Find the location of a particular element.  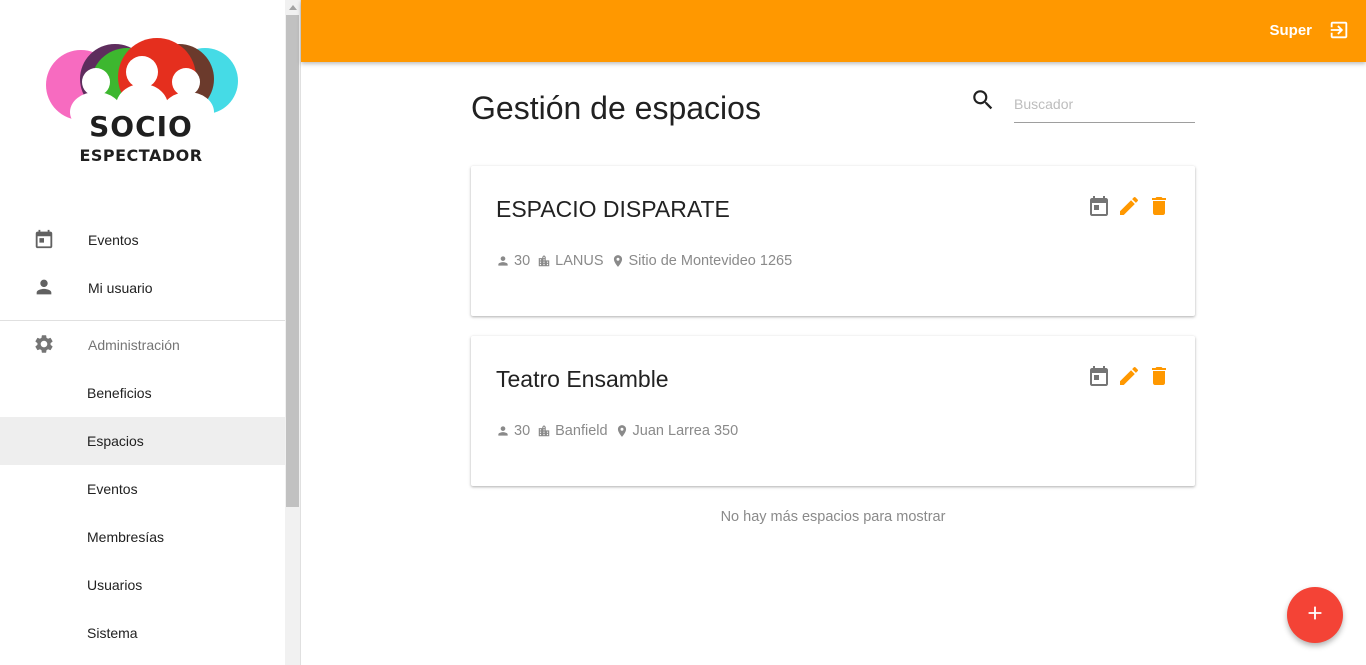

sidebar-scrollbar is located at coordinates (292, 332).